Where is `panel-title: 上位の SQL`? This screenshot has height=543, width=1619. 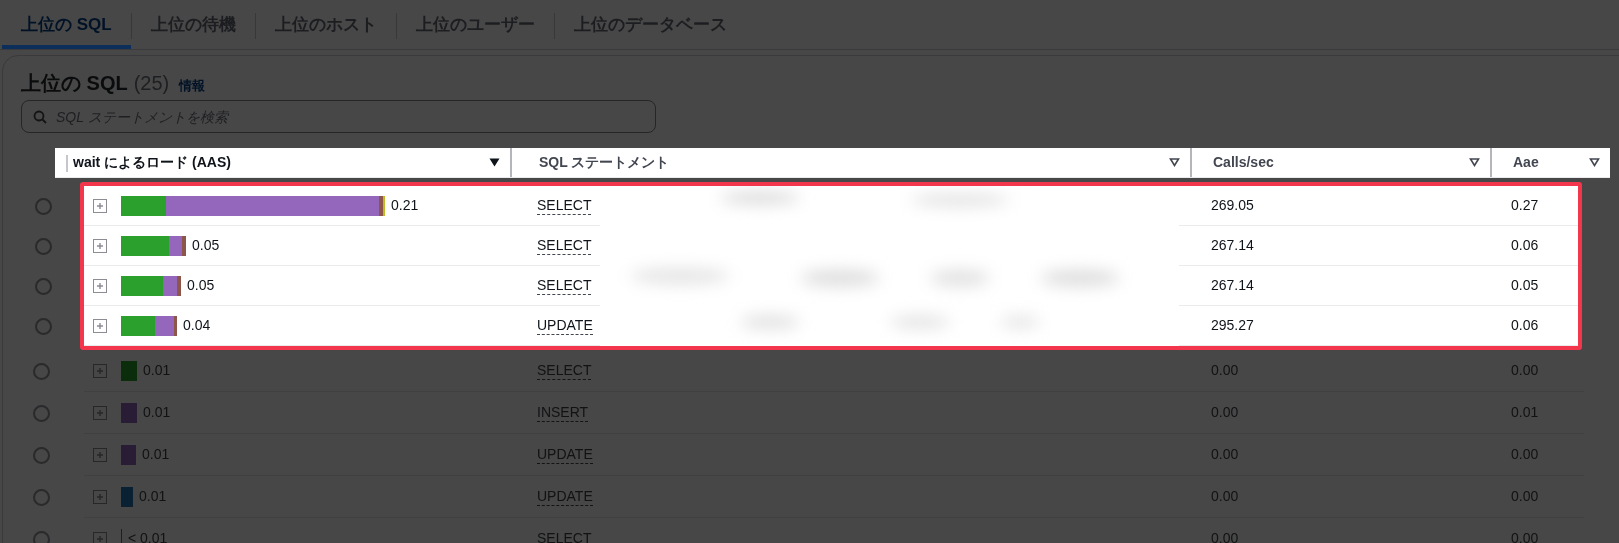 panel-title: 上位の SQL is located at coordinates (74, 83).